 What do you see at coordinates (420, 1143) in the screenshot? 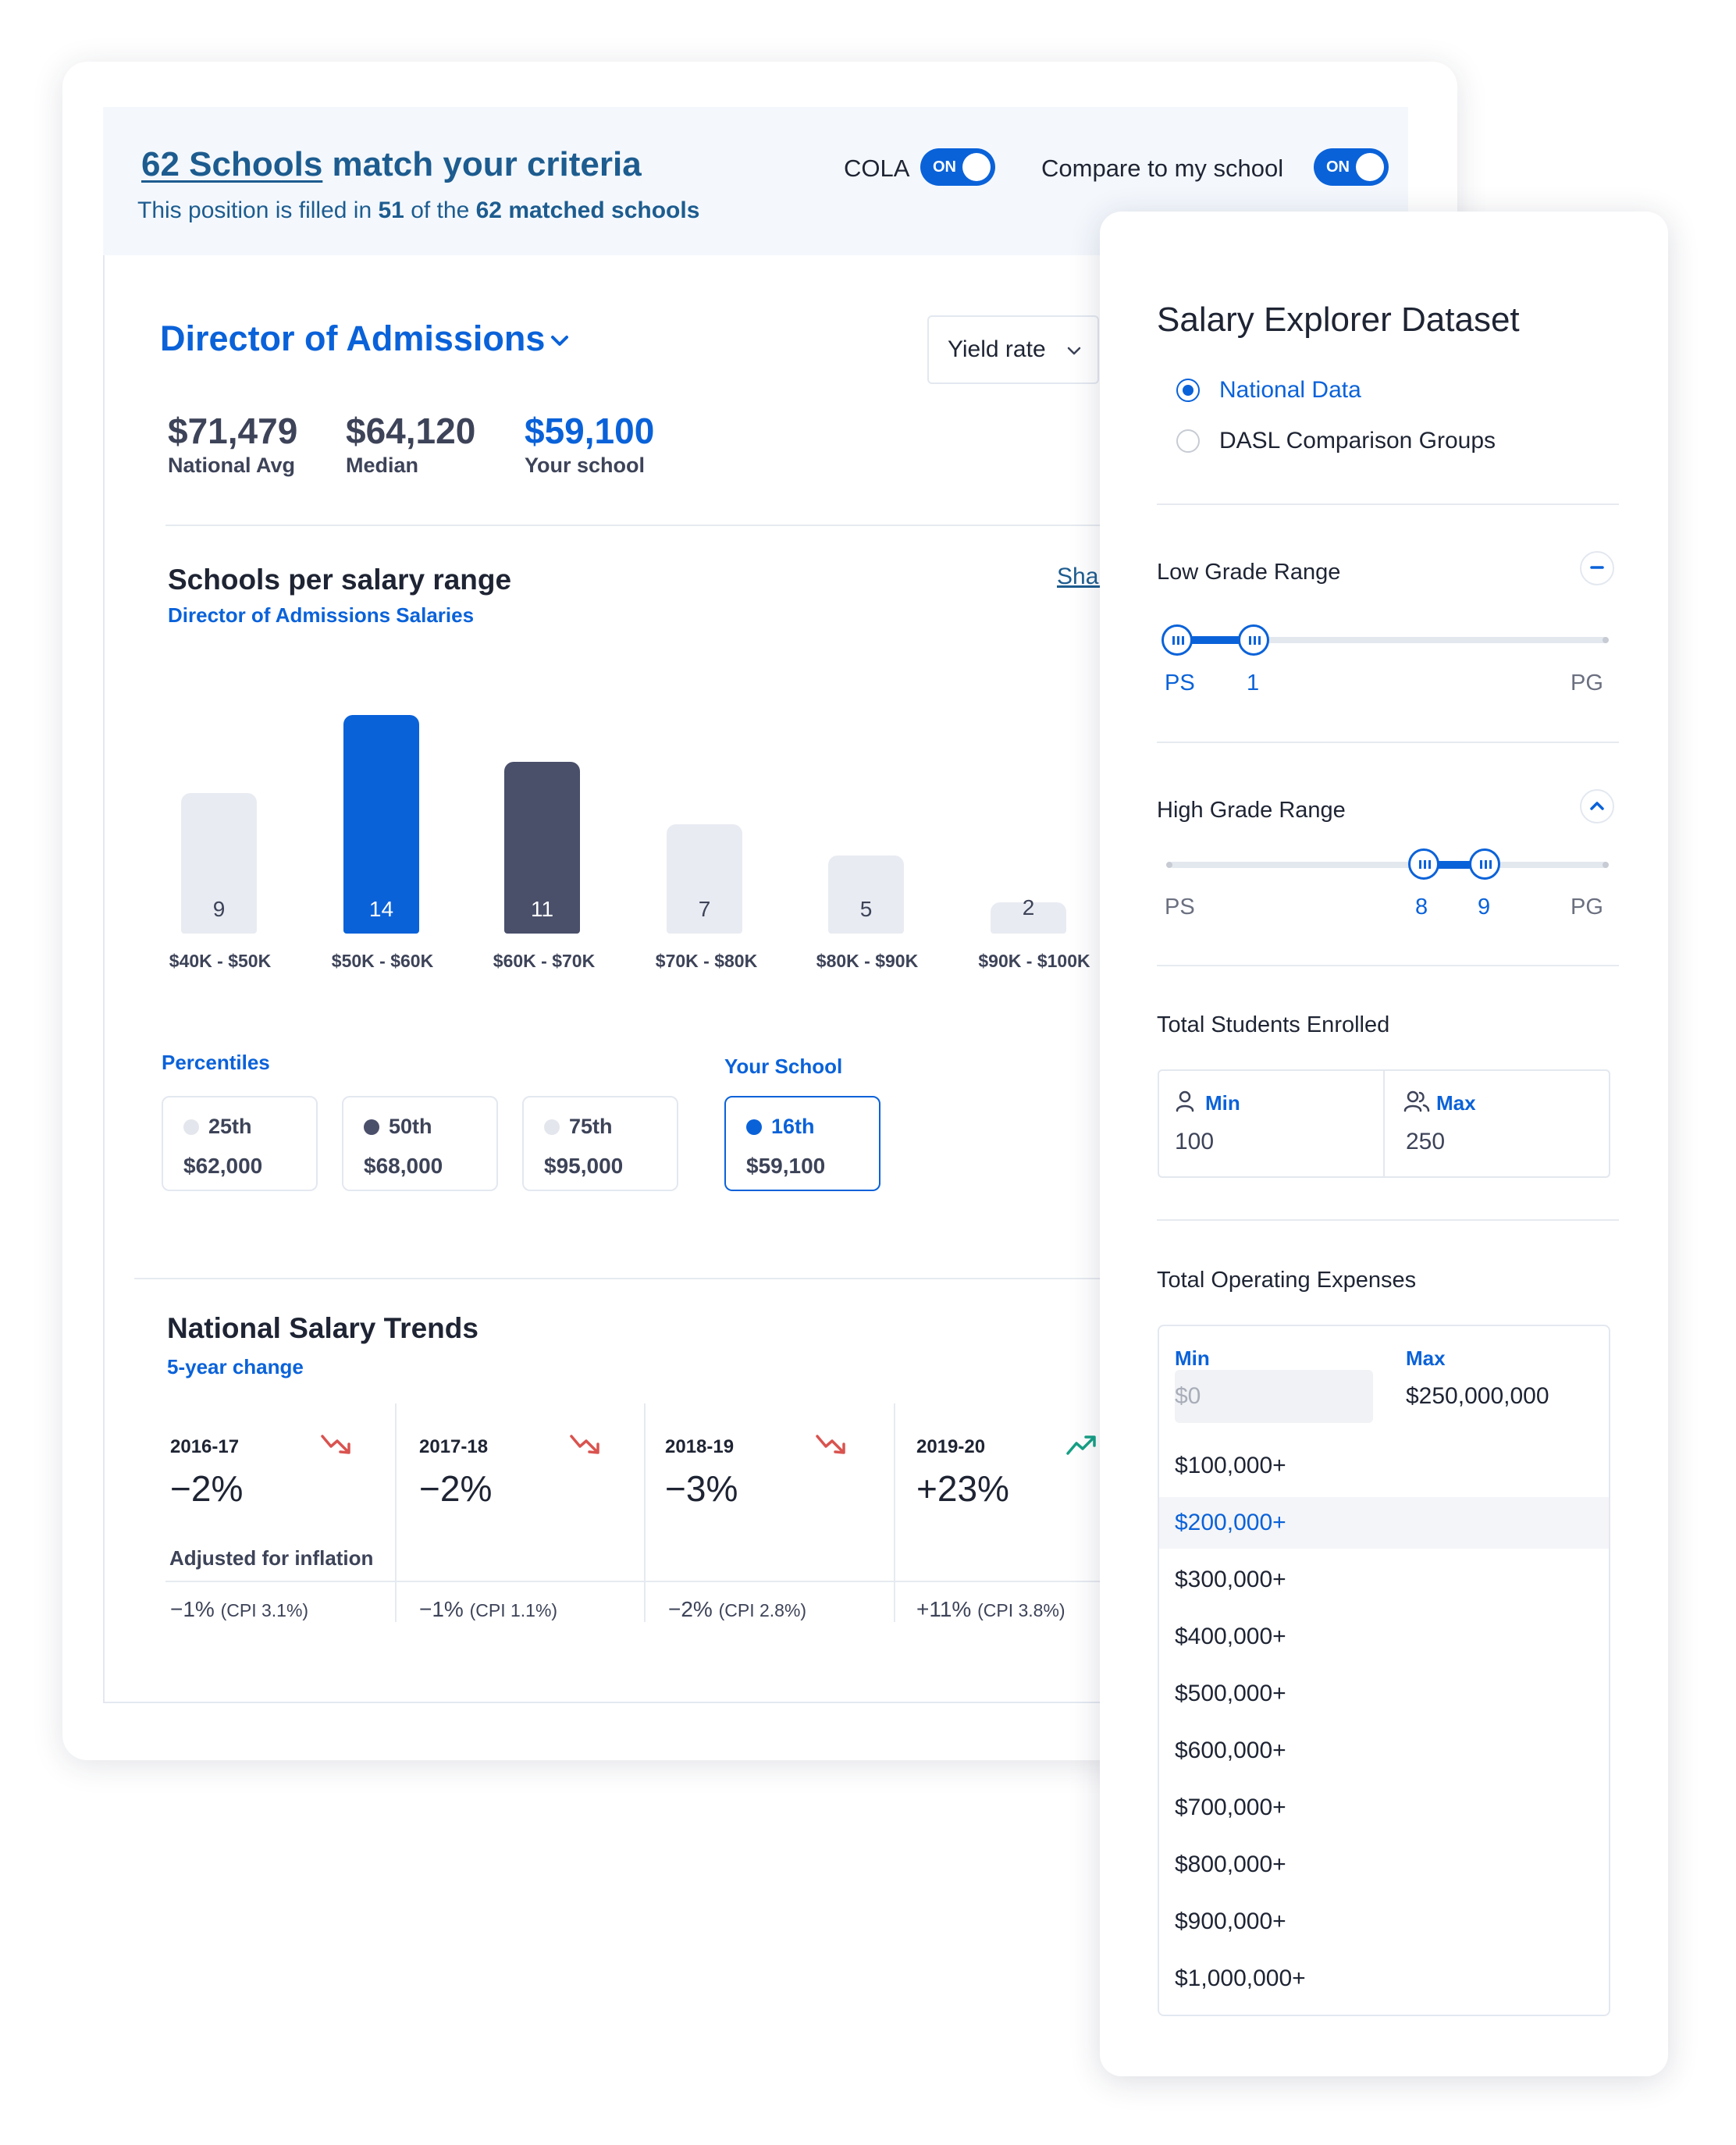
I see `percentile-50th: 50th $68,000` at bounding box center [420, 1143].